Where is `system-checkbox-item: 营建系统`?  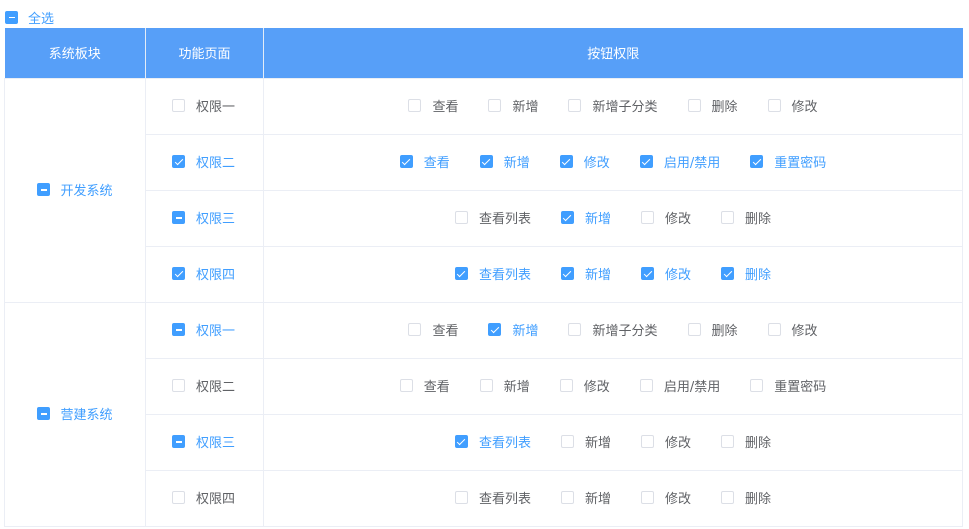 system-checkbox-item: 营建系统 is located at coordinates (75, 413).